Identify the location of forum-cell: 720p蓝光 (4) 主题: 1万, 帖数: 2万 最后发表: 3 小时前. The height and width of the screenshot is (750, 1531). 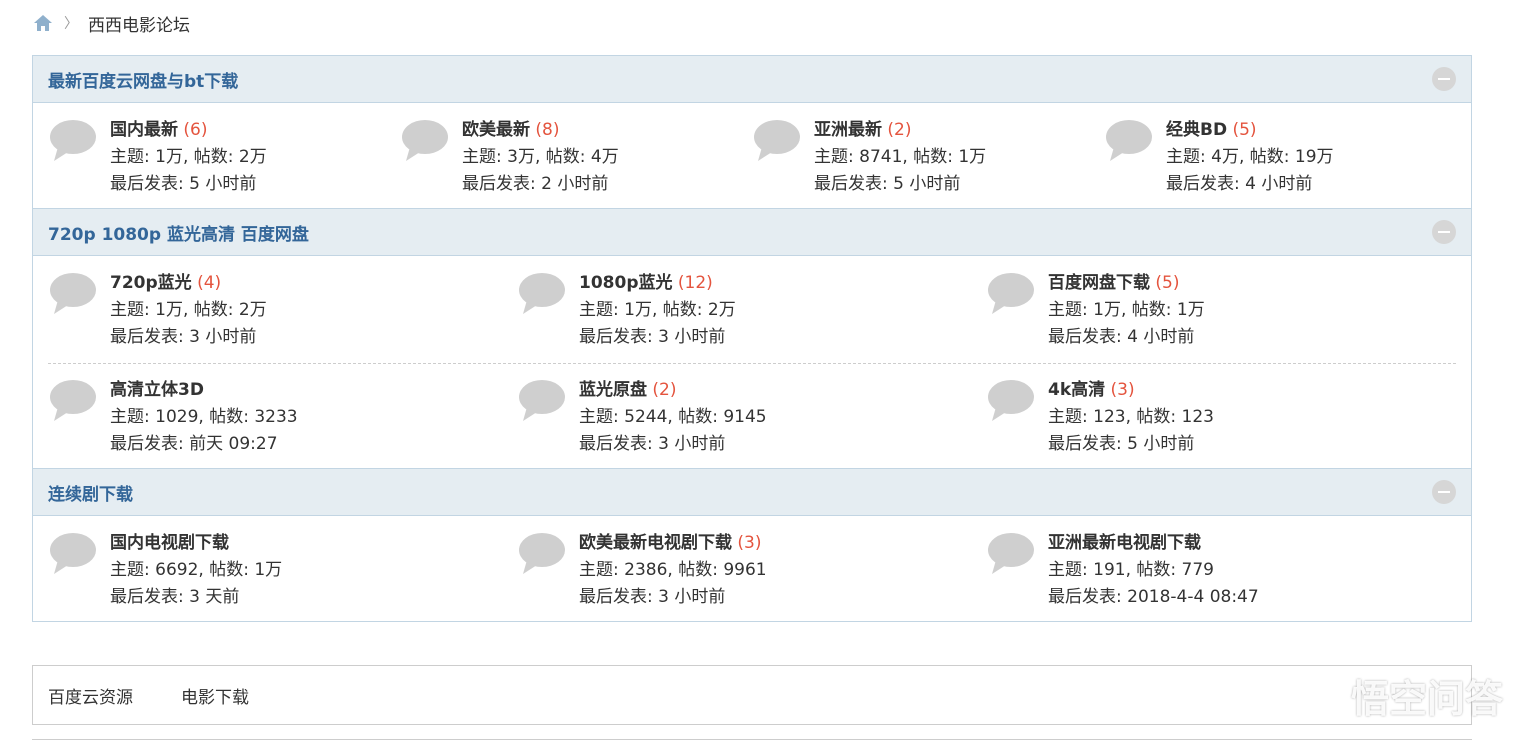
(282, 310).